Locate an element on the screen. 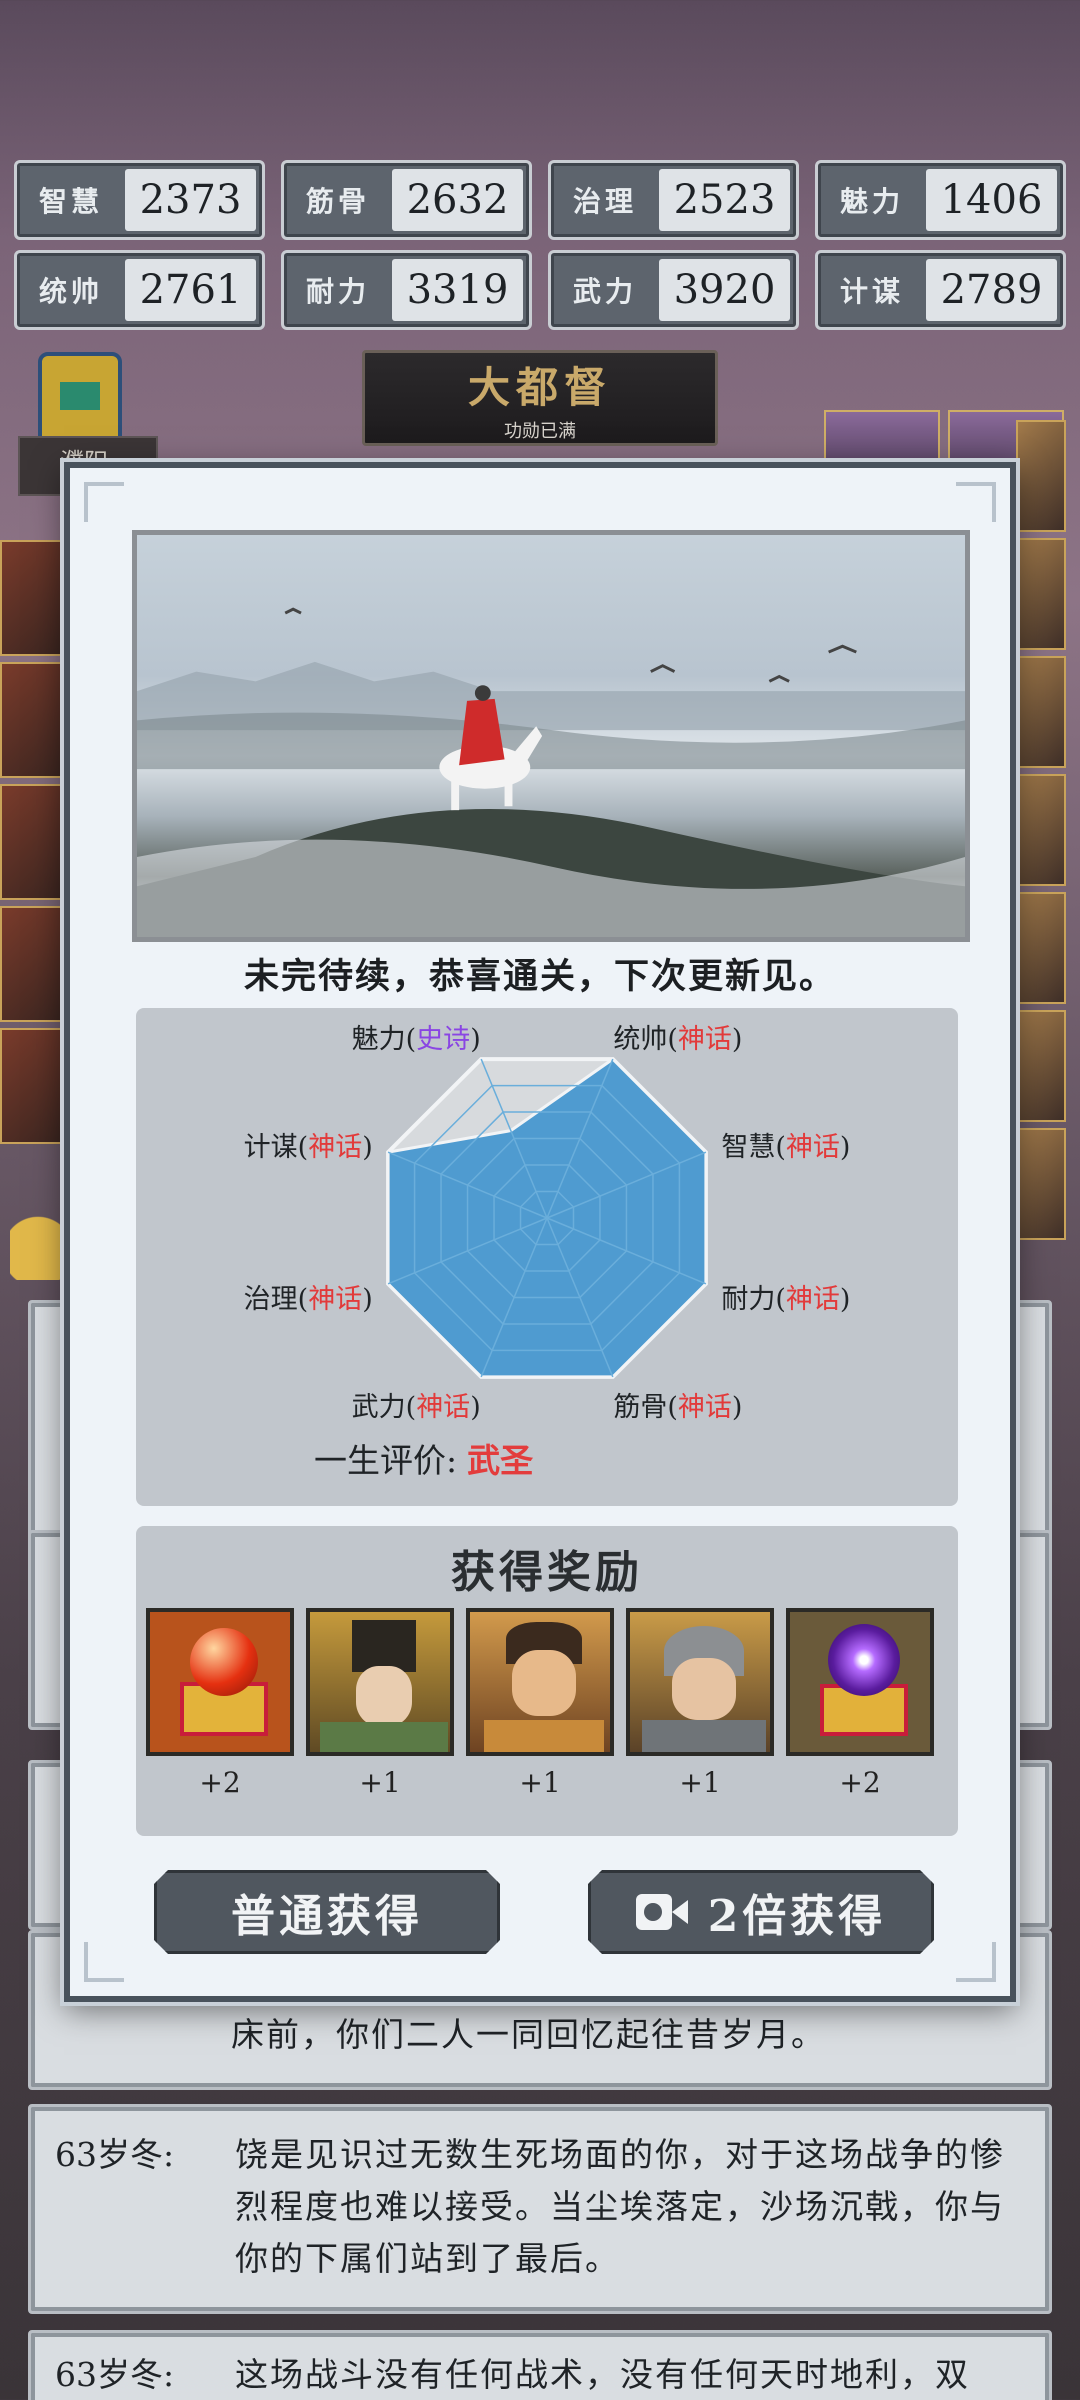 The width and height of the screenshot is (1080, 2400). attribute-radar-chart is located at coordinates (547, 1218).